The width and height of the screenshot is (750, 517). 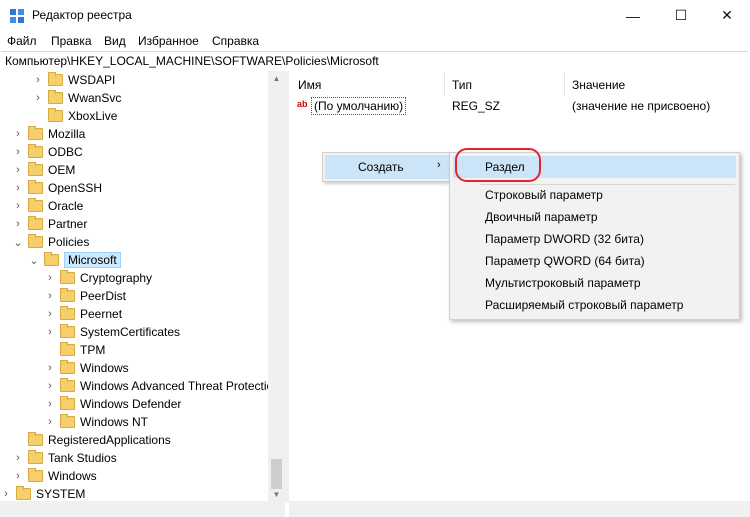 What do you see at coordinates (381, 167) in the screenshot?
I see `menu-item-create-label: Создать` at bounding box center [381, 167].